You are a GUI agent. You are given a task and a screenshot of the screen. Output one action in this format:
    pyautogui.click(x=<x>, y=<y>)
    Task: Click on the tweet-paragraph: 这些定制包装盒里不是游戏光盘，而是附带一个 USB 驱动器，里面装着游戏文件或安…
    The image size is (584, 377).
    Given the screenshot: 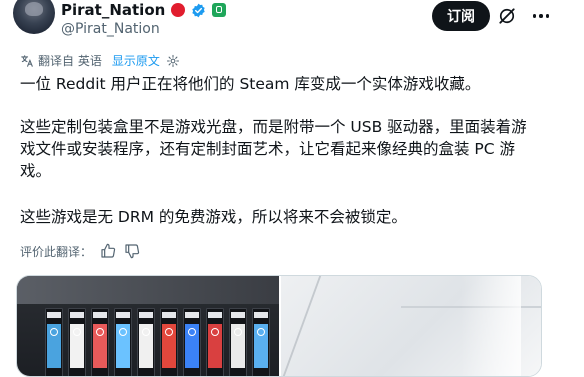 What is the action you would take?
    pyautogui.click(x=273, y=149)
    